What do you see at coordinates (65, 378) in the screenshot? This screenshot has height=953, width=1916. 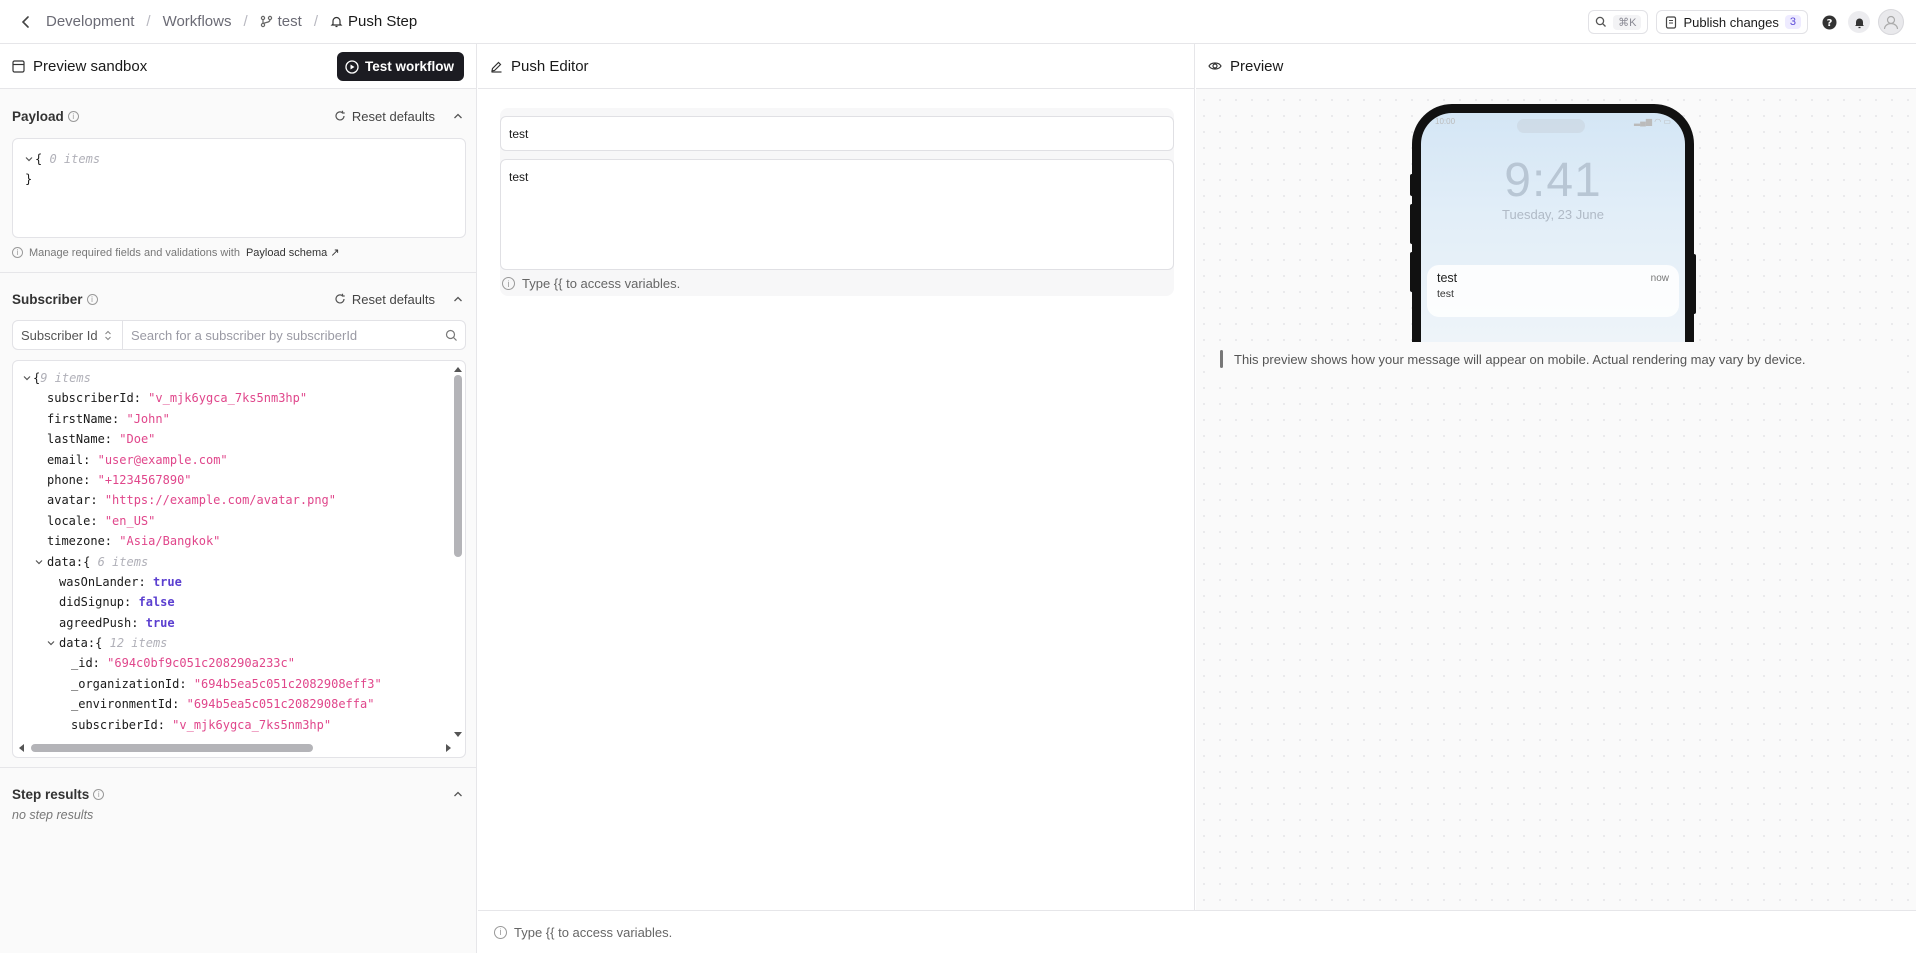 I see `subscriber-item-count: 9 items` at bounding box center [65, 378].